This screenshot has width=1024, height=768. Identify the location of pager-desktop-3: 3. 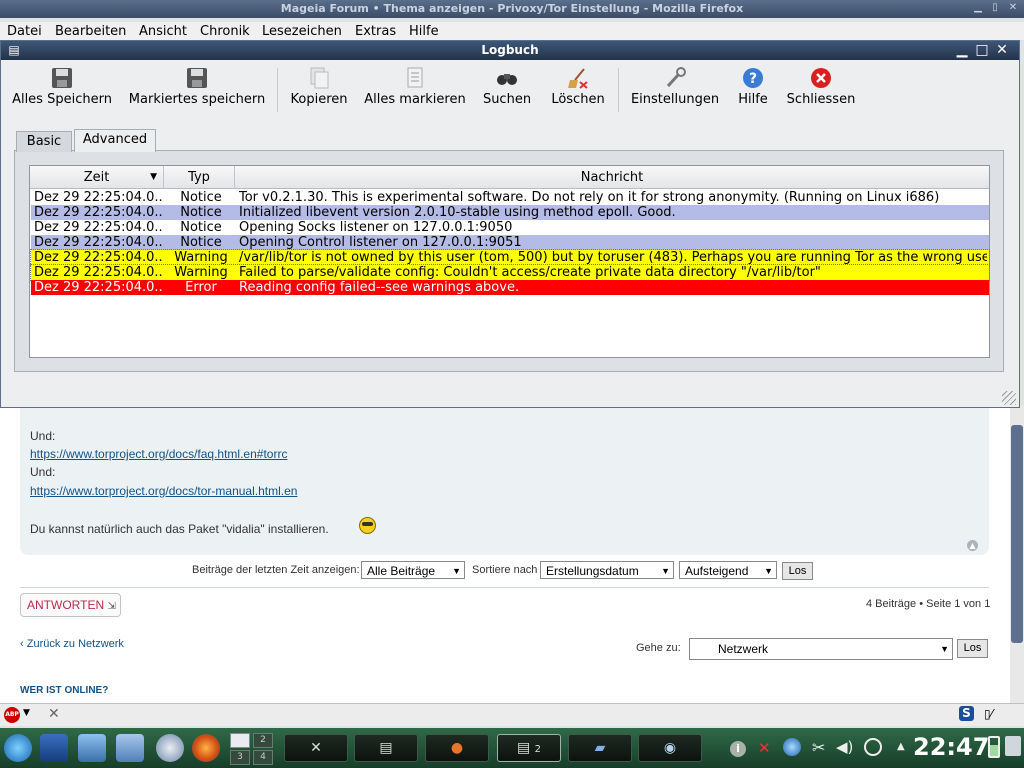
(240, 757).